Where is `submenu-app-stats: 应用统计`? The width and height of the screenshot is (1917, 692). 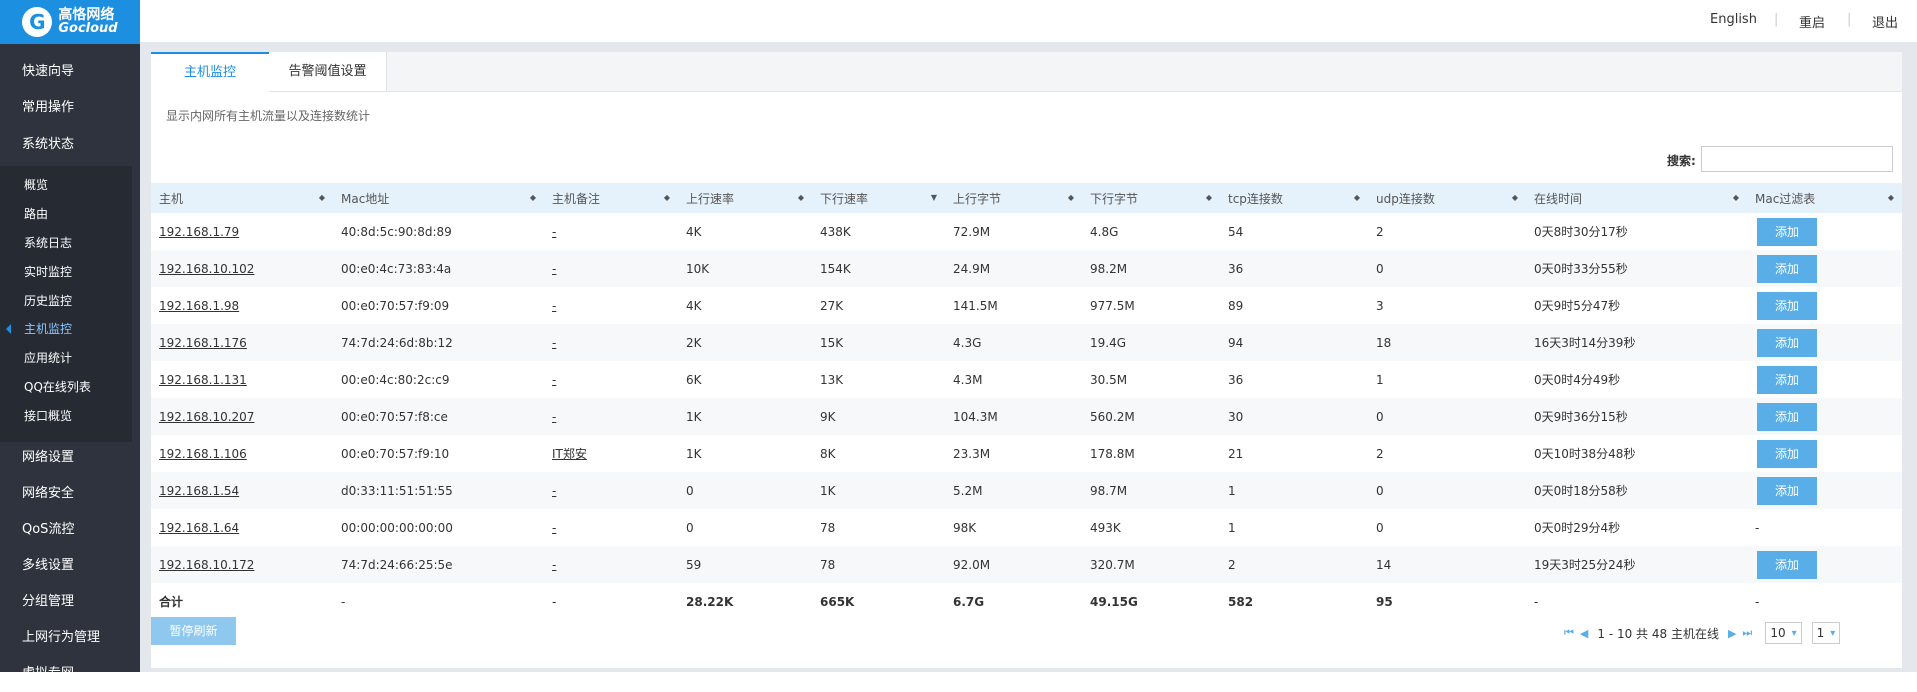
submenu-app-stats: 应用统计 is located at coordinates (66, 358).